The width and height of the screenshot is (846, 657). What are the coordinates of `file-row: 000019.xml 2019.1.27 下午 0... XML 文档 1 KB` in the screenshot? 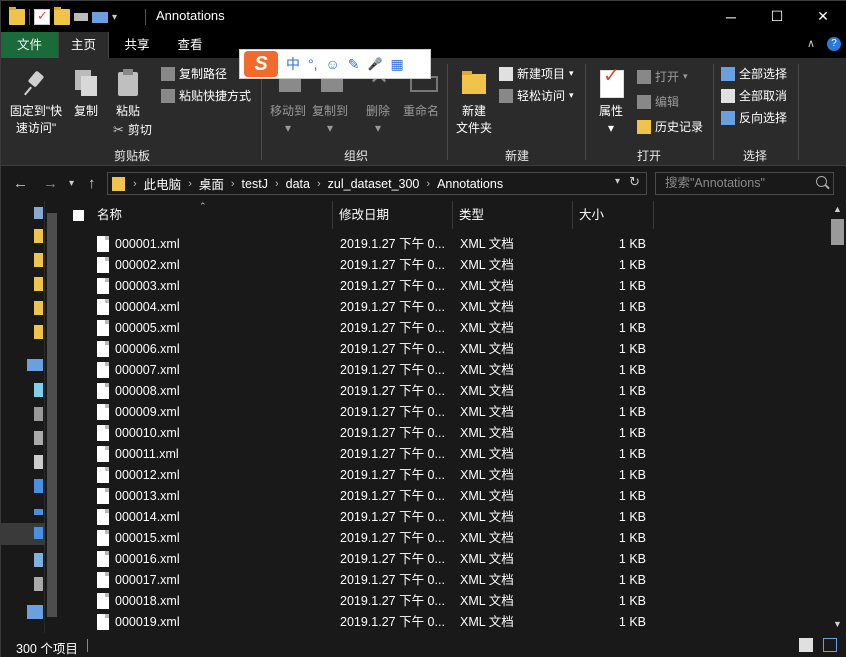 It's located at (444, 622).